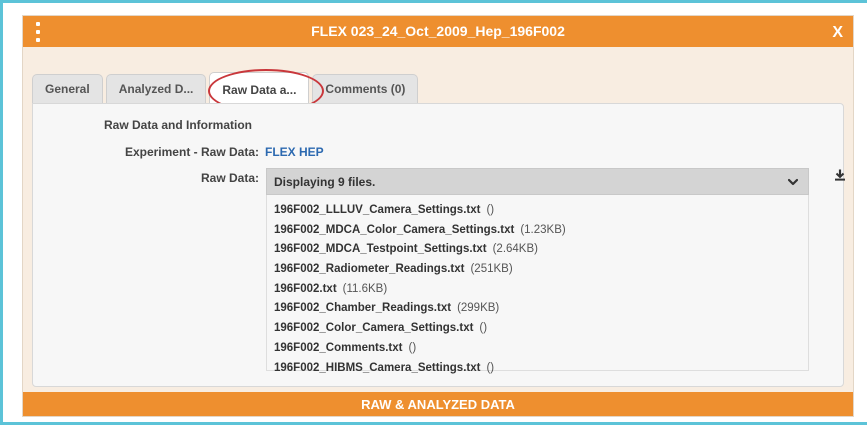 The image size is (867, 425). I want to click on dropdown-selected-text: Displaying 9 files., so click(325, 182).